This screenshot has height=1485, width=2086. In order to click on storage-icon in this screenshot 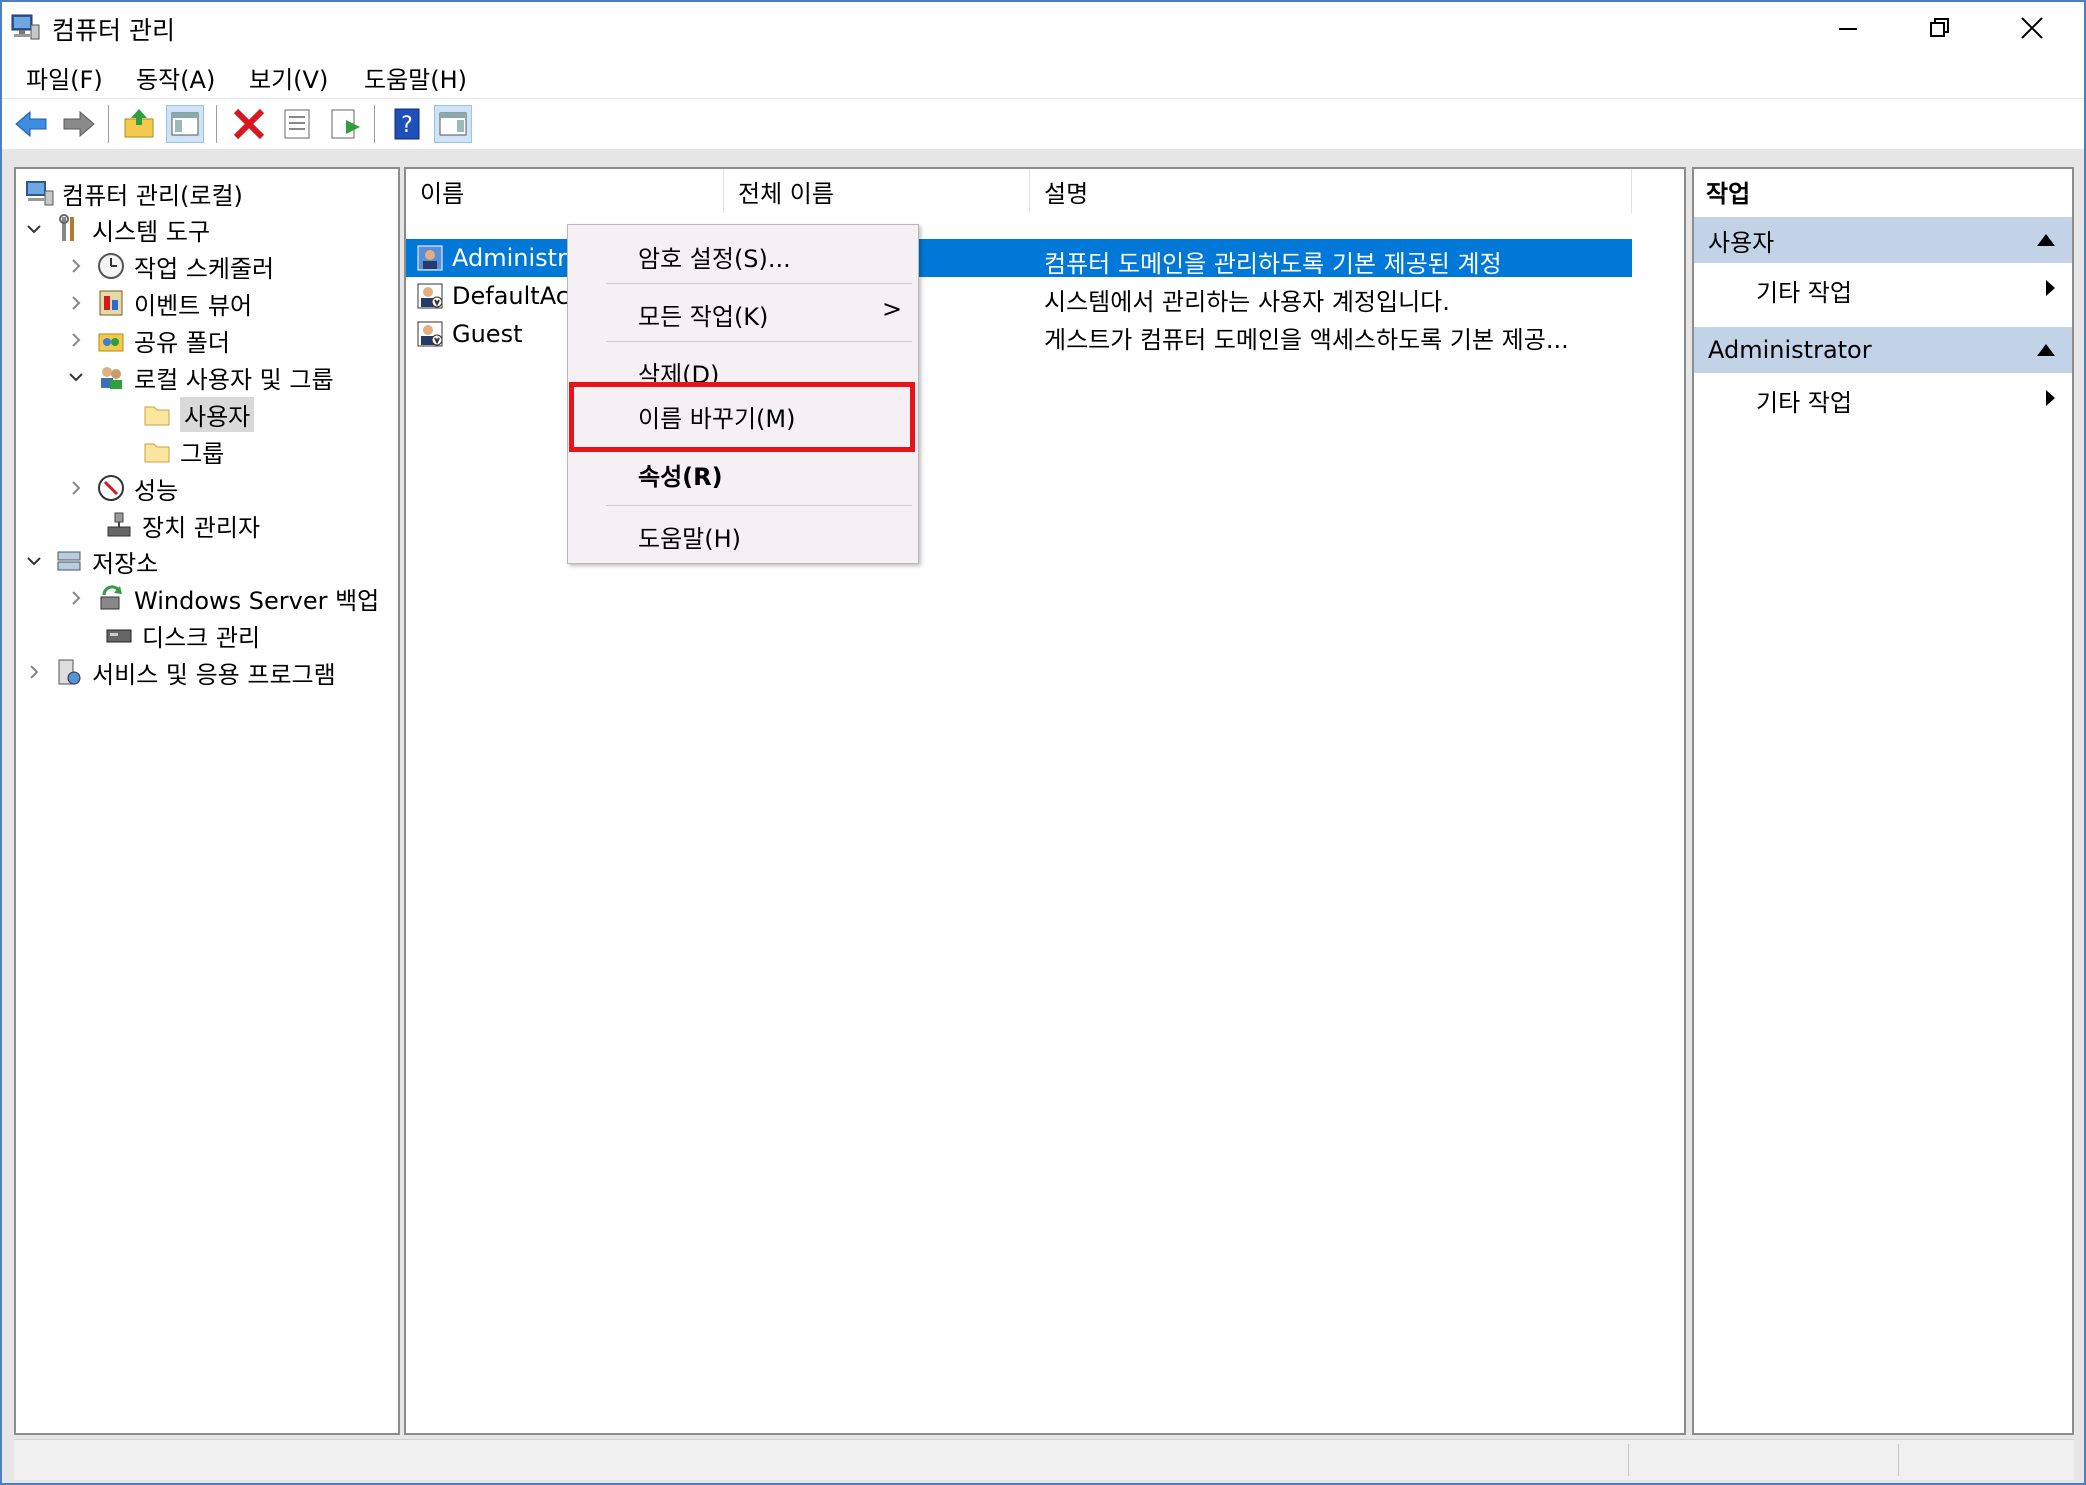, I will do `click(69, 561)`.